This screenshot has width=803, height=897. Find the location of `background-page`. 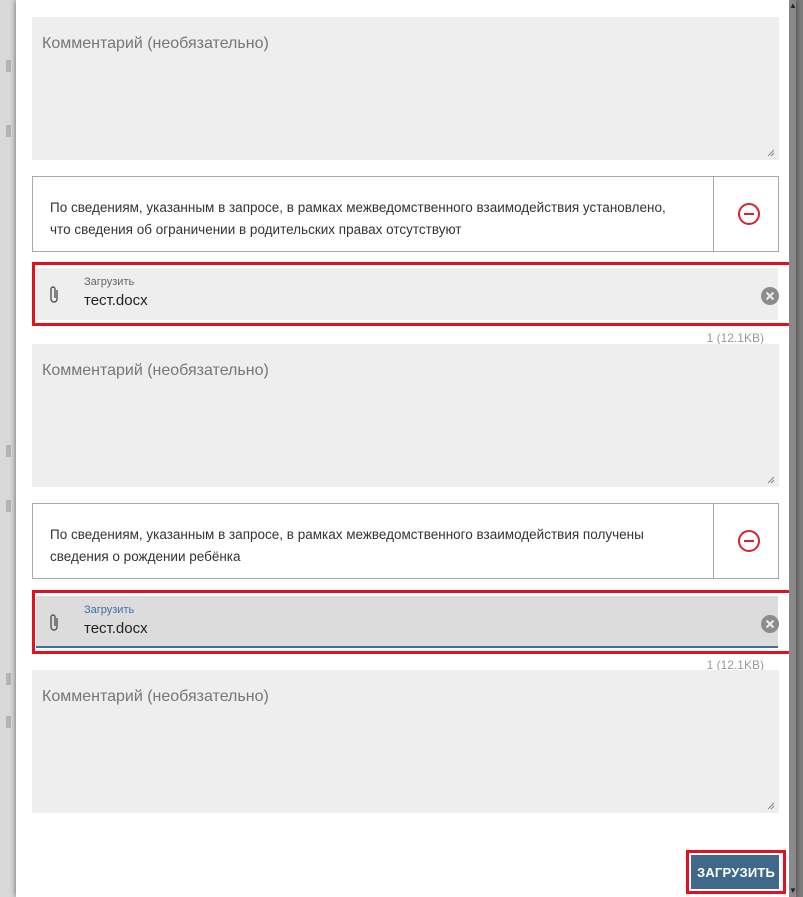

background-page is located at coordinates (8, 448).